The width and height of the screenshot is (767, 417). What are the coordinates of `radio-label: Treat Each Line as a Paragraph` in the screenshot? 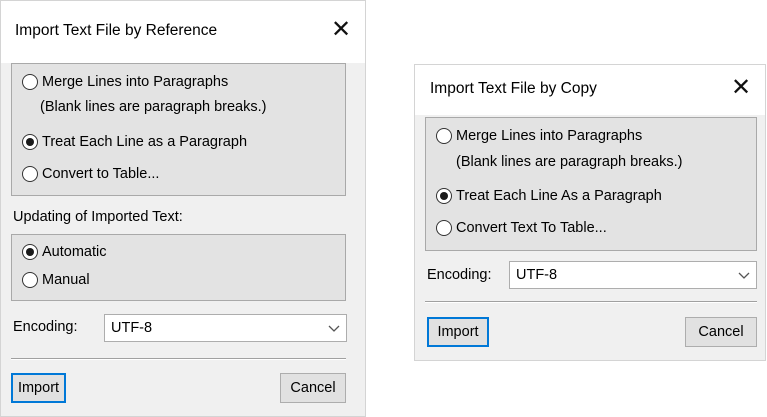 It's located at (145, 142).